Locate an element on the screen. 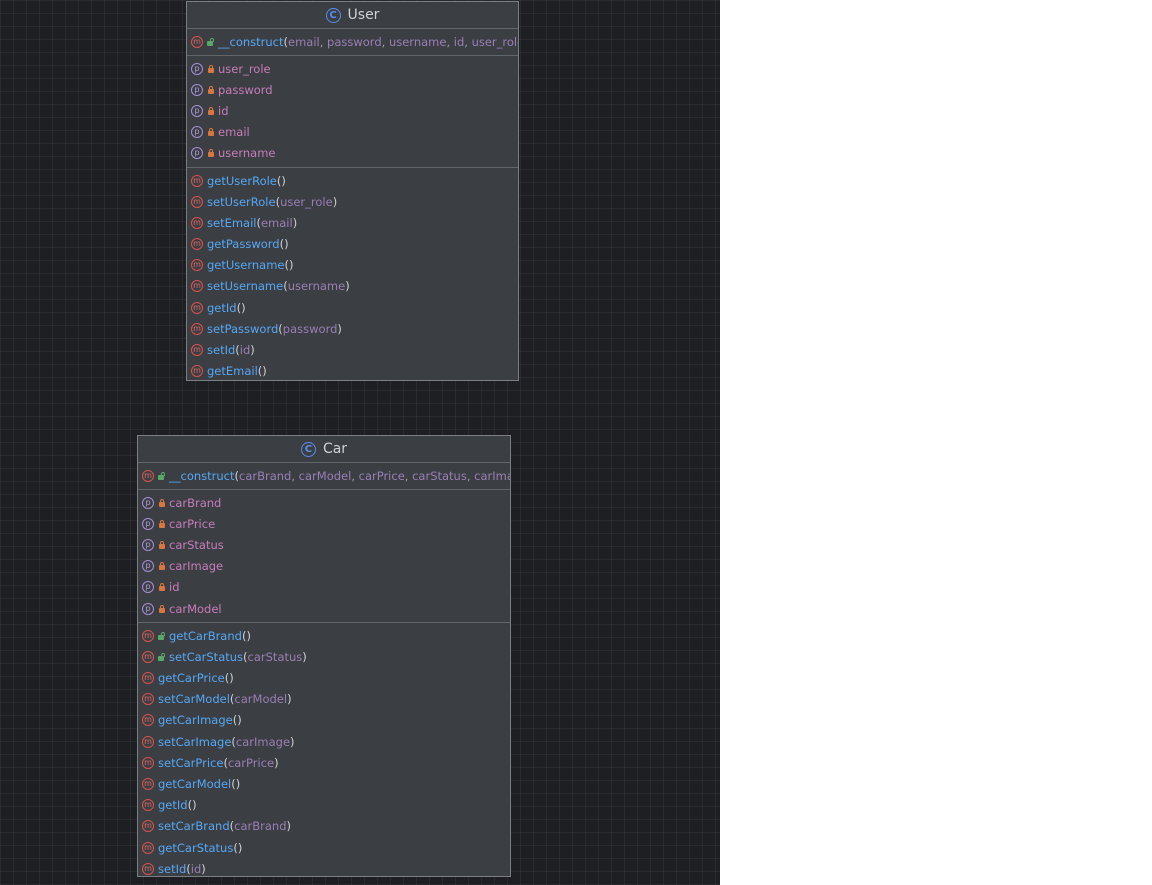  method-row: m getCarModel () is located at coordinates (324, 783).